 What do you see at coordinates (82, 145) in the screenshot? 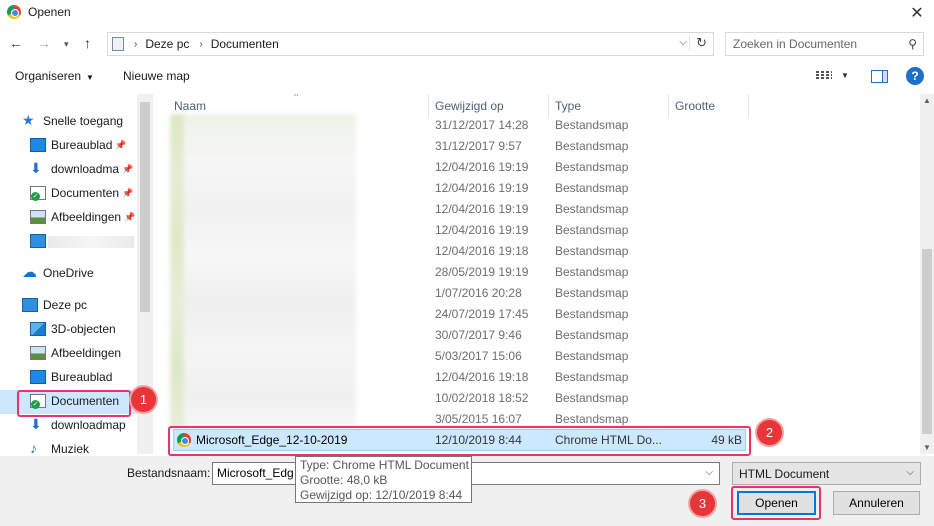
I see `sidebar-item-label: Bureaublad` at bounding box center [82, 145].